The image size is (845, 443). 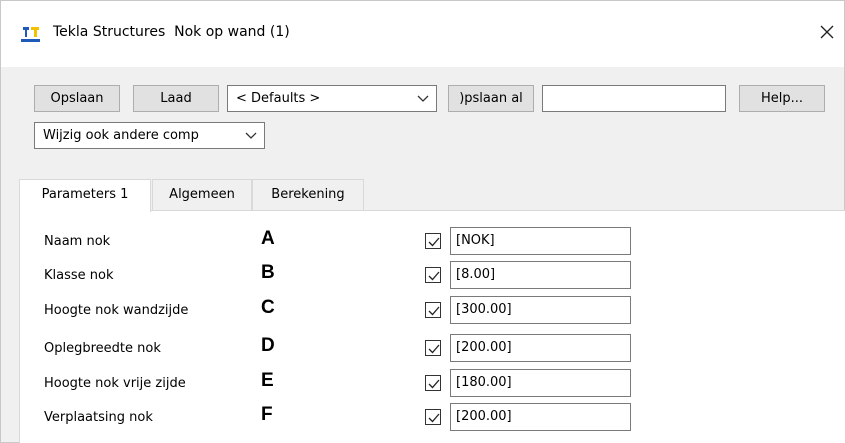 What do you see at coordinates (268, 345) in the screenshot?
I see `parameter-letter: D` at bounding box center [268, 345].